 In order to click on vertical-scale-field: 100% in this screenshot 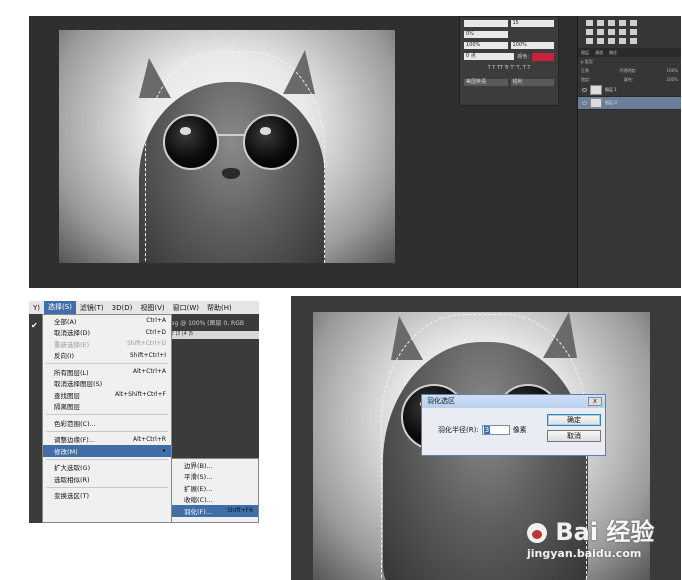, I will do `click(486, 45)`.